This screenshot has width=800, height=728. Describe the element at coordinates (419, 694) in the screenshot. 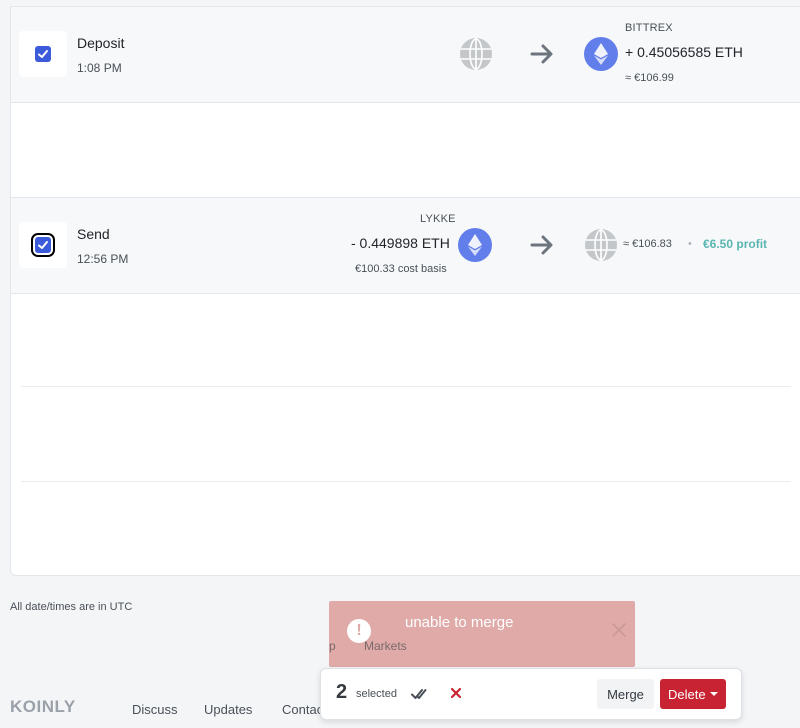

I see `double-check-icon` at that location.